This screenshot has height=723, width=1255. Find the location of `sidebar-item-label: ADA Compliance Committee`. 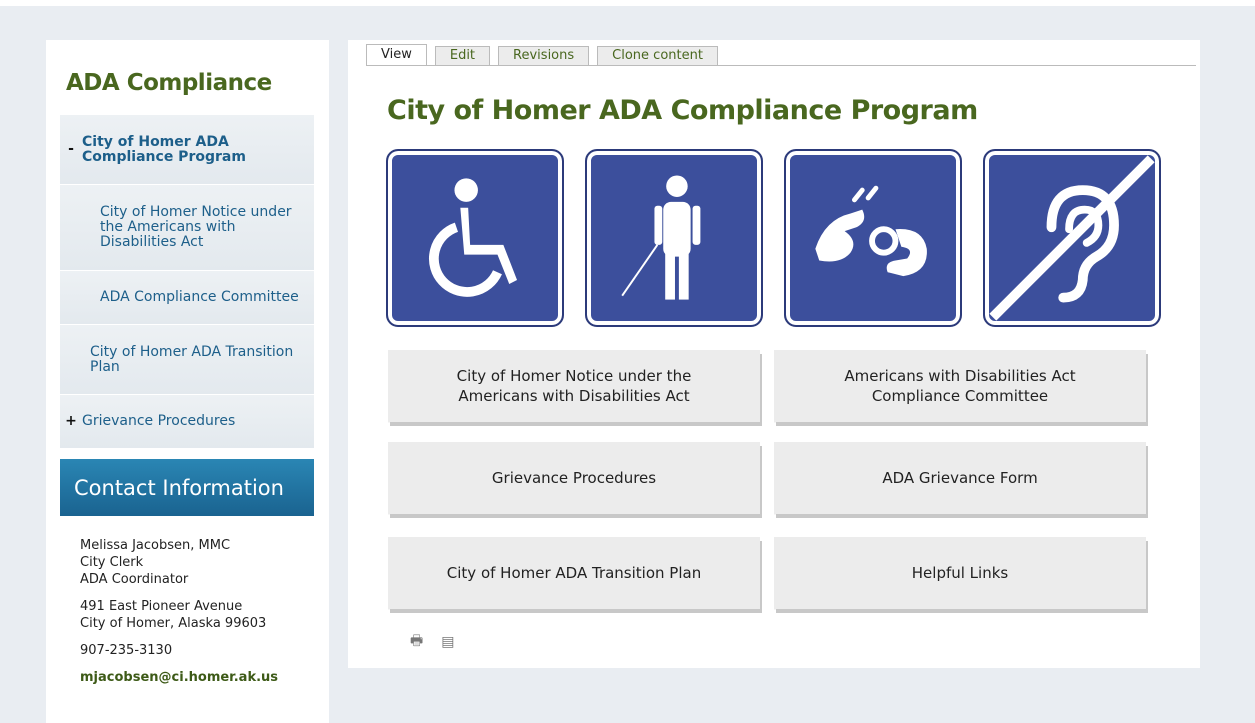

sidebar-item-label: ADA Compliance Committee is located at coordinates (199, 297).